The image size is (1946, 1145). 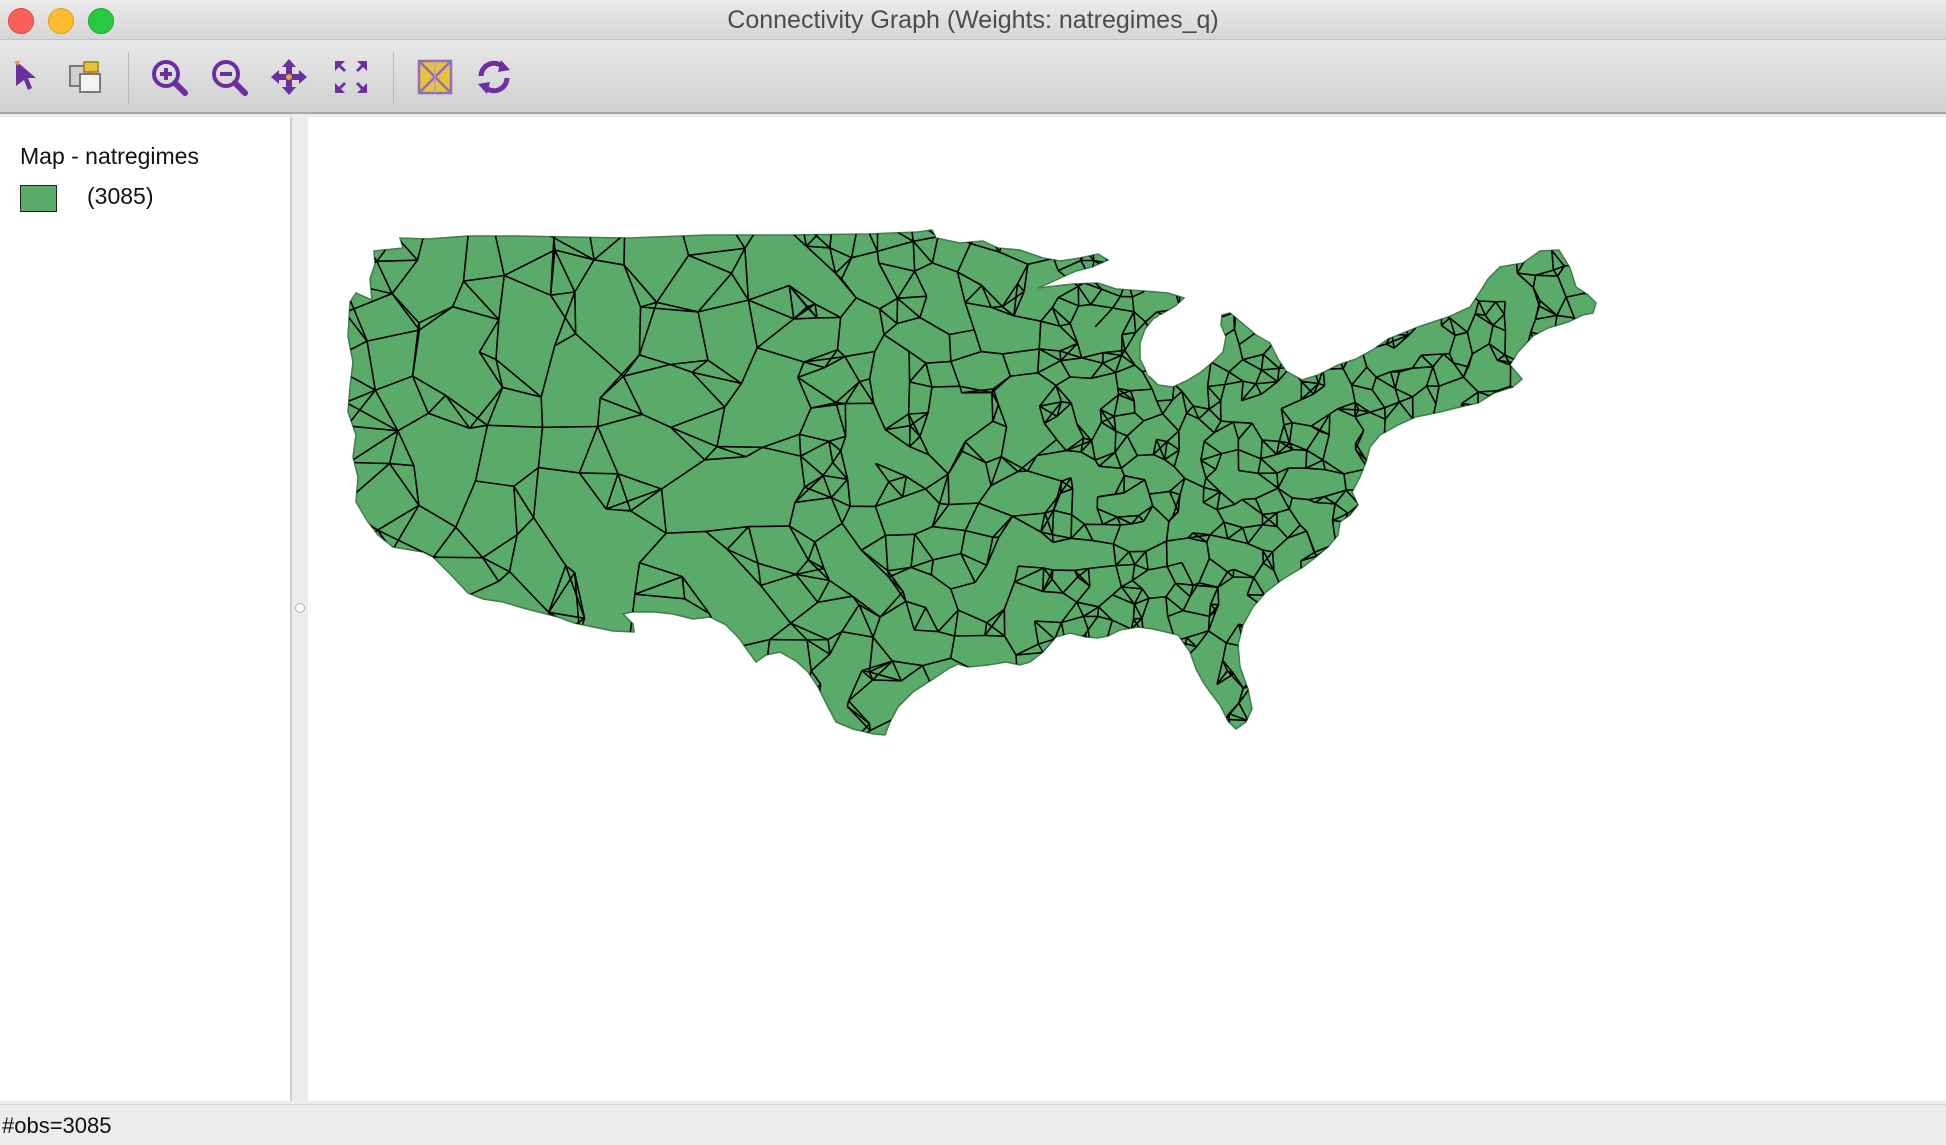 What do you see at coordinates (85, 77) in the screenshot?
I see `selection-tool-icon` at bounding box center [85, 77].